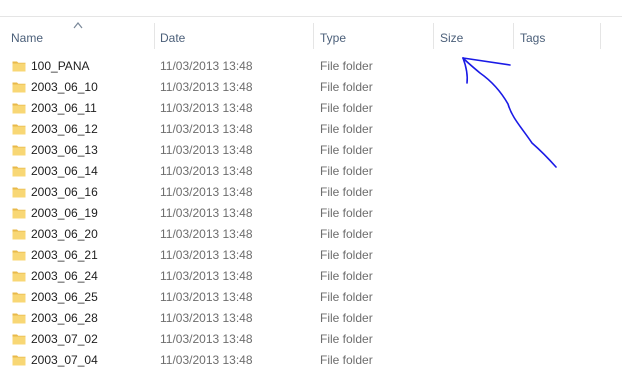  What do you see at coordinates (333, 38) in the screenshot?
I see `column-header-type-label: Type` at bounding box center [333, 38].